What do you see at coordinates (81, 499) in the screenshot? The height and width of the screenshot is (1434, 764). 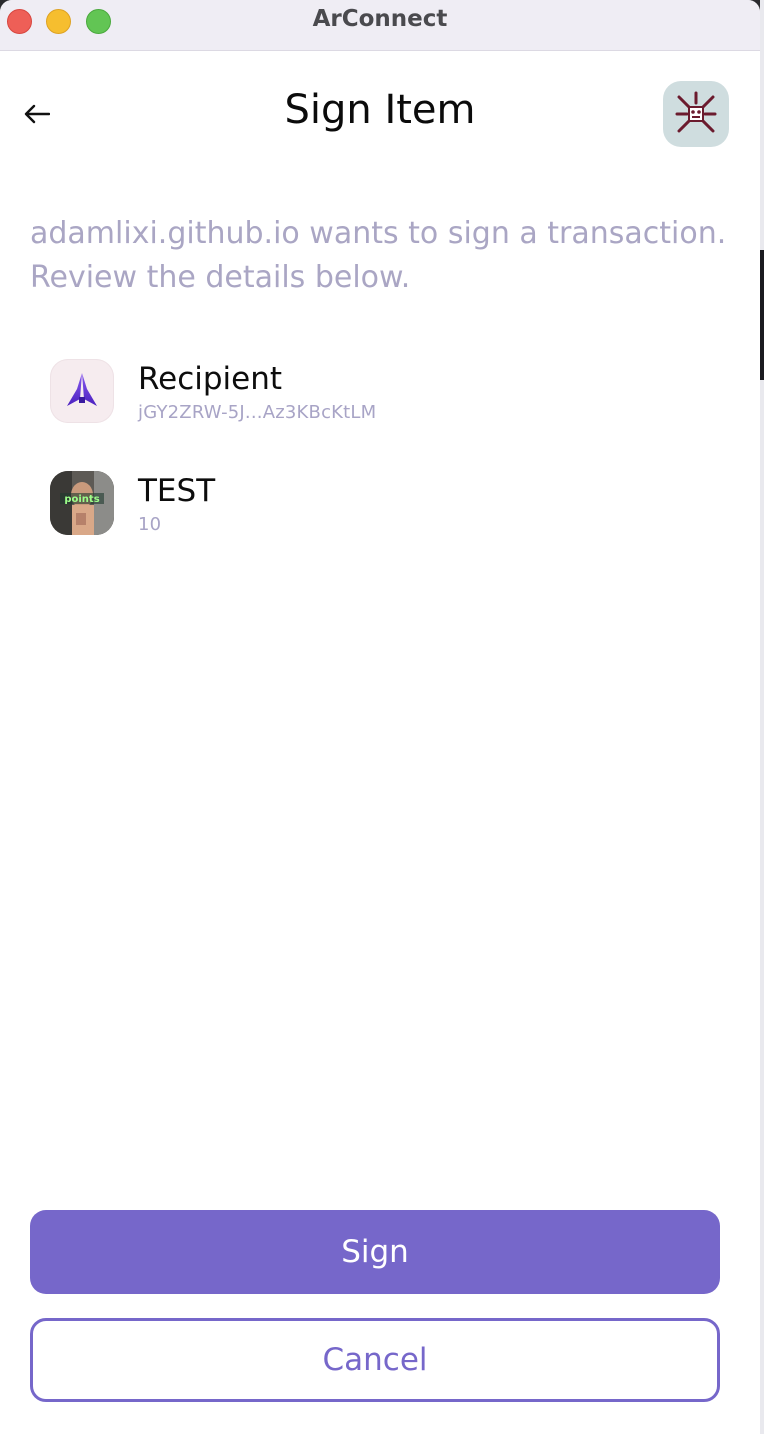 I see `token-image-label: points` at bounding box center [81, 499].